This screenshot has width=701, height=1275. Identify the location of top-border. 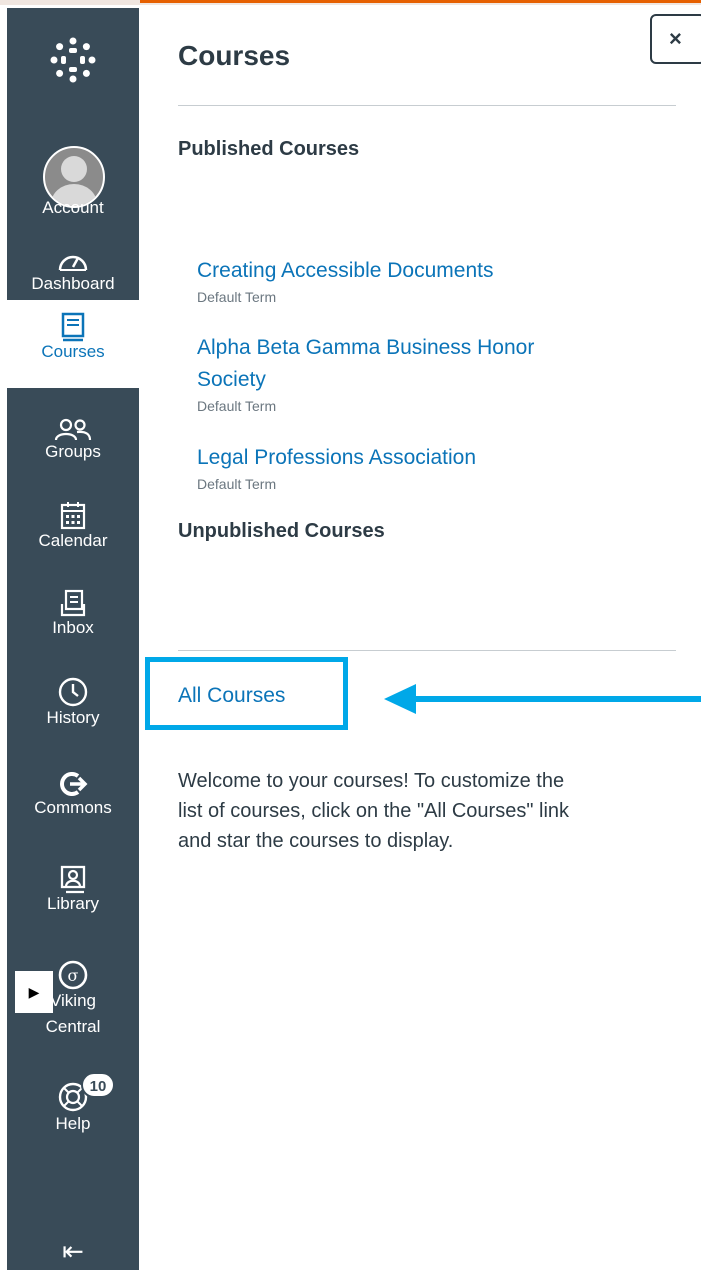
(350, 2).